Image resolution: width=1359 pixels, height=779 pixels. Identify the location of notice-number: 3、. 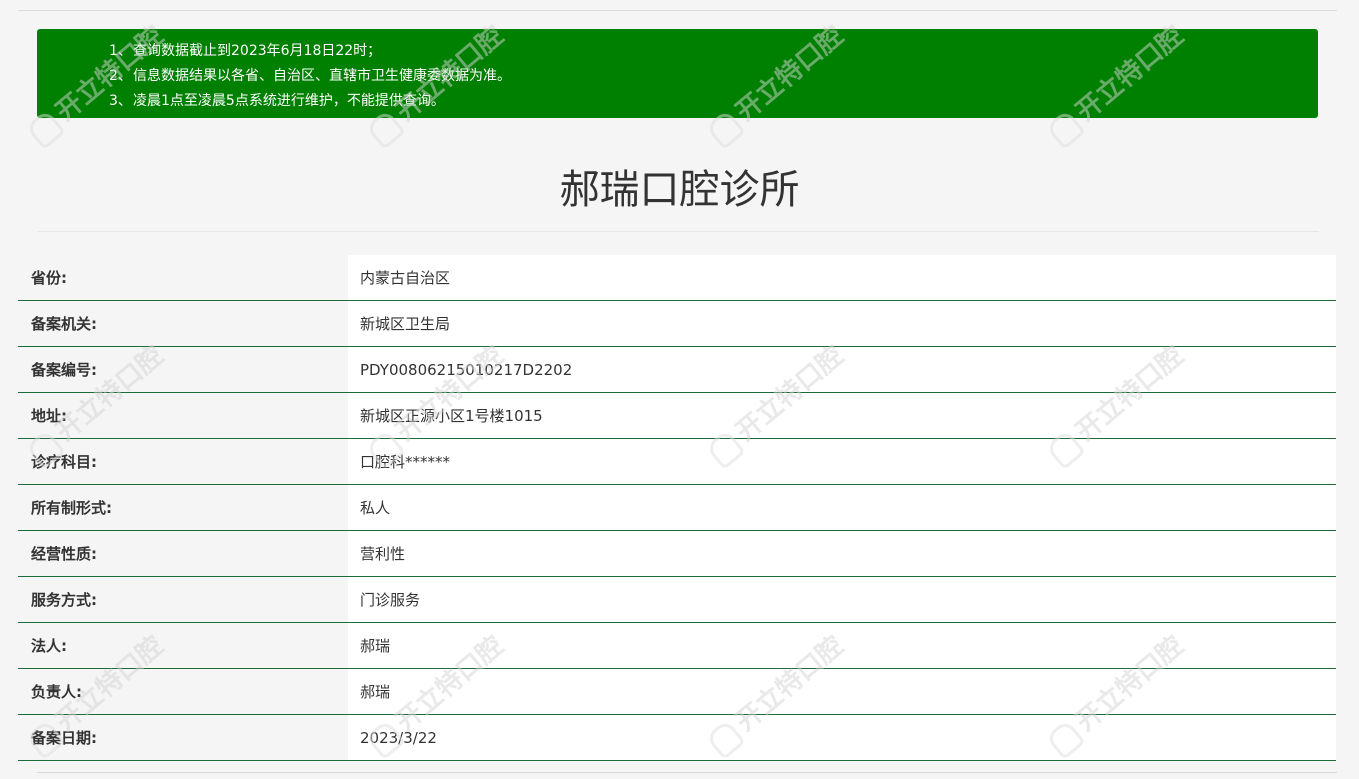
(120, 101).